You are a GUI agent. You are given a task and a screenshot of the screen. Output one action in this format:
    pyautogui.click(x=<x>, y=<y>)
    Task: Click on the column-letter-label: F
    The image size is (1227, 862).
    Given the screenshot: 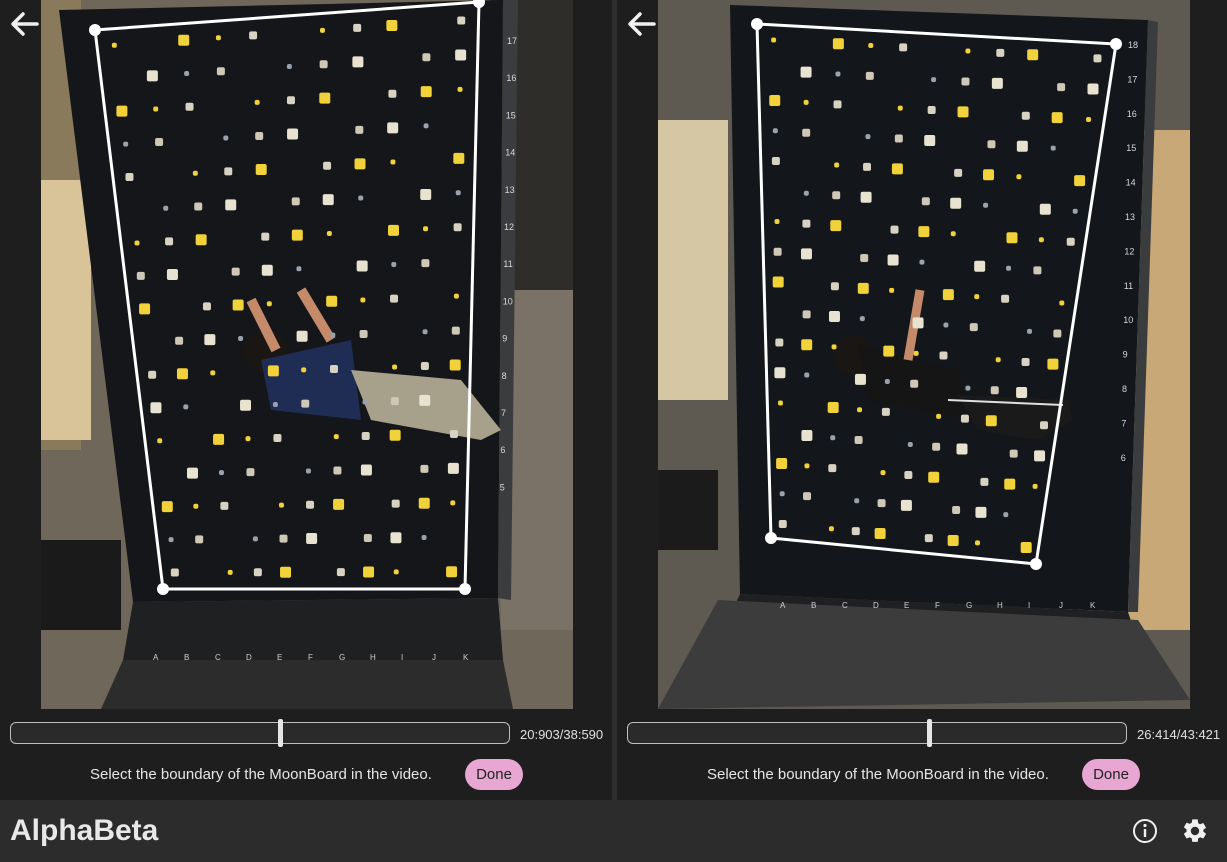 What is the action you would take?
    pyautogui.click(x=310, y=657)
    